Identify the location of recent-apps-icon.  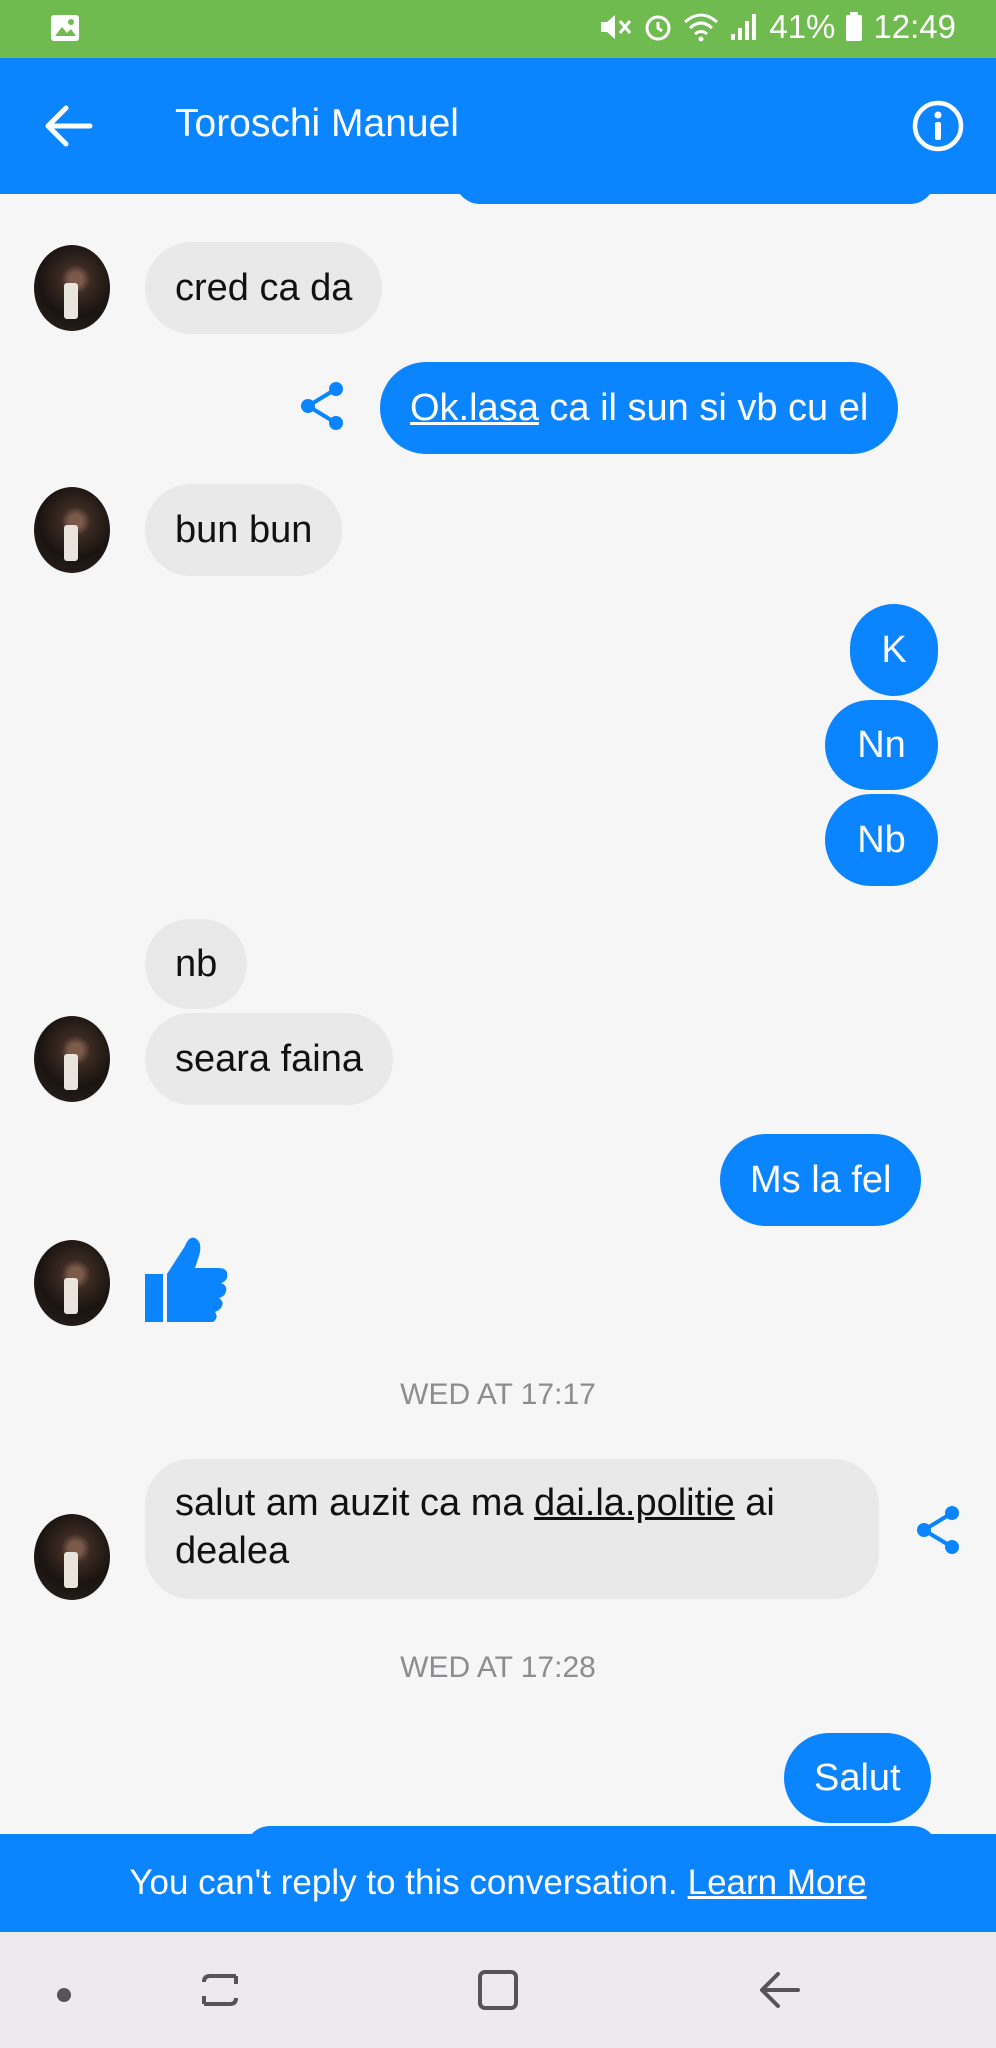
(220, 1990).